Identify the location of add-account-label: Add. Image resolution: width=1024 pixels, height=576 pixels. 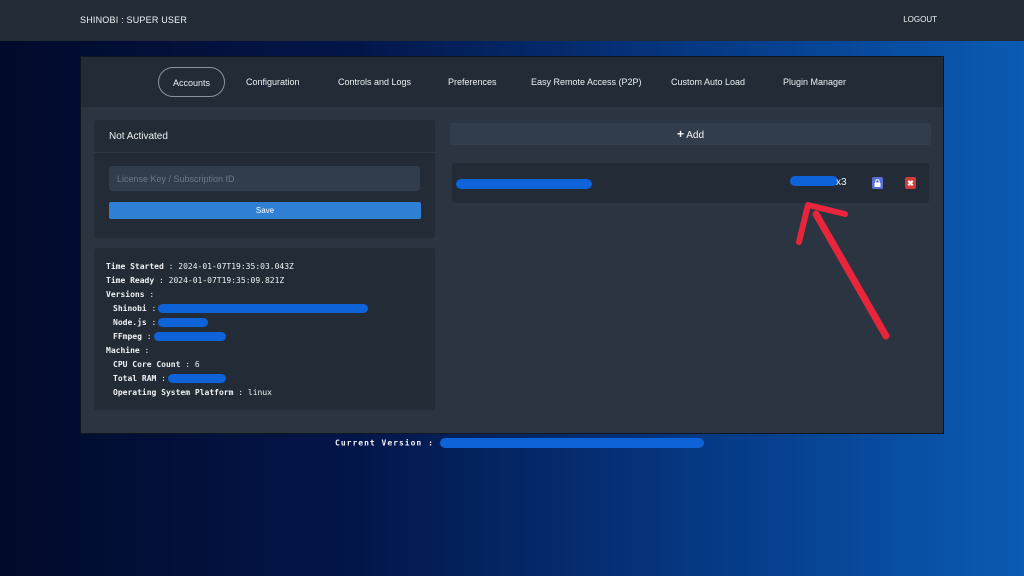
(695, 135).